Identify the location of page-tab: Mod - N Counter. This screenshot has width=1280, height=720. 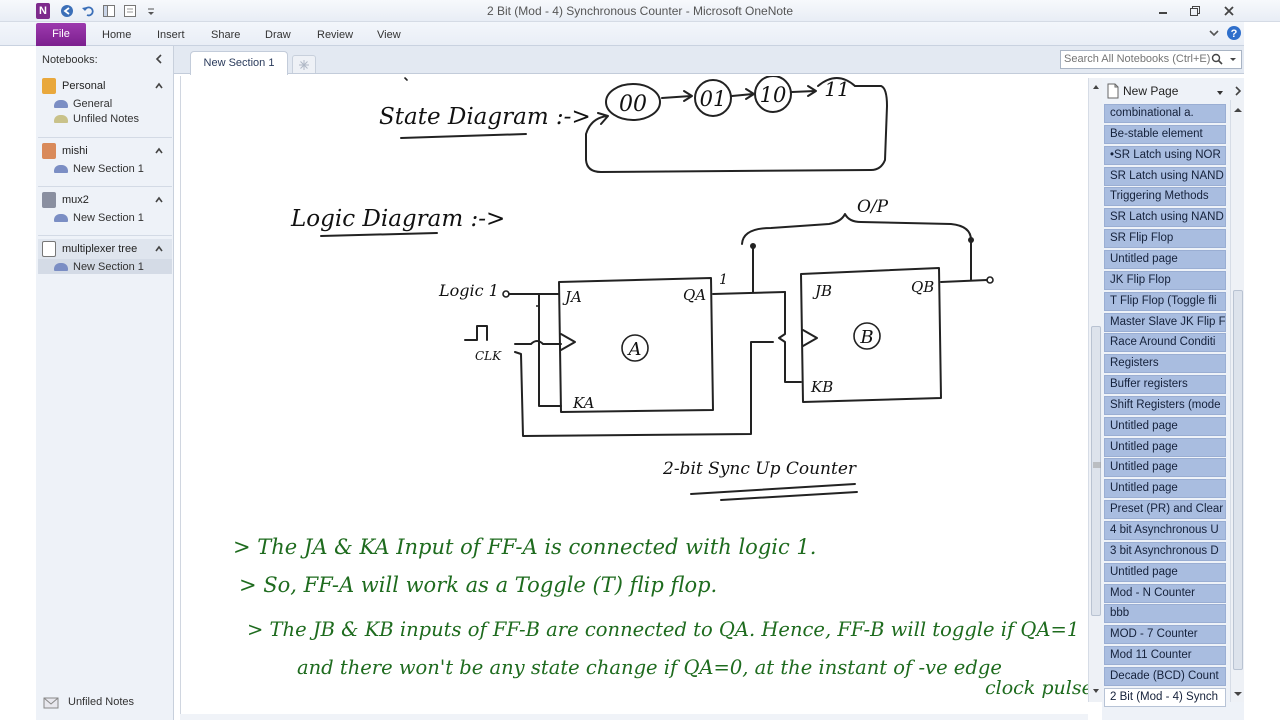
(1165, 593).